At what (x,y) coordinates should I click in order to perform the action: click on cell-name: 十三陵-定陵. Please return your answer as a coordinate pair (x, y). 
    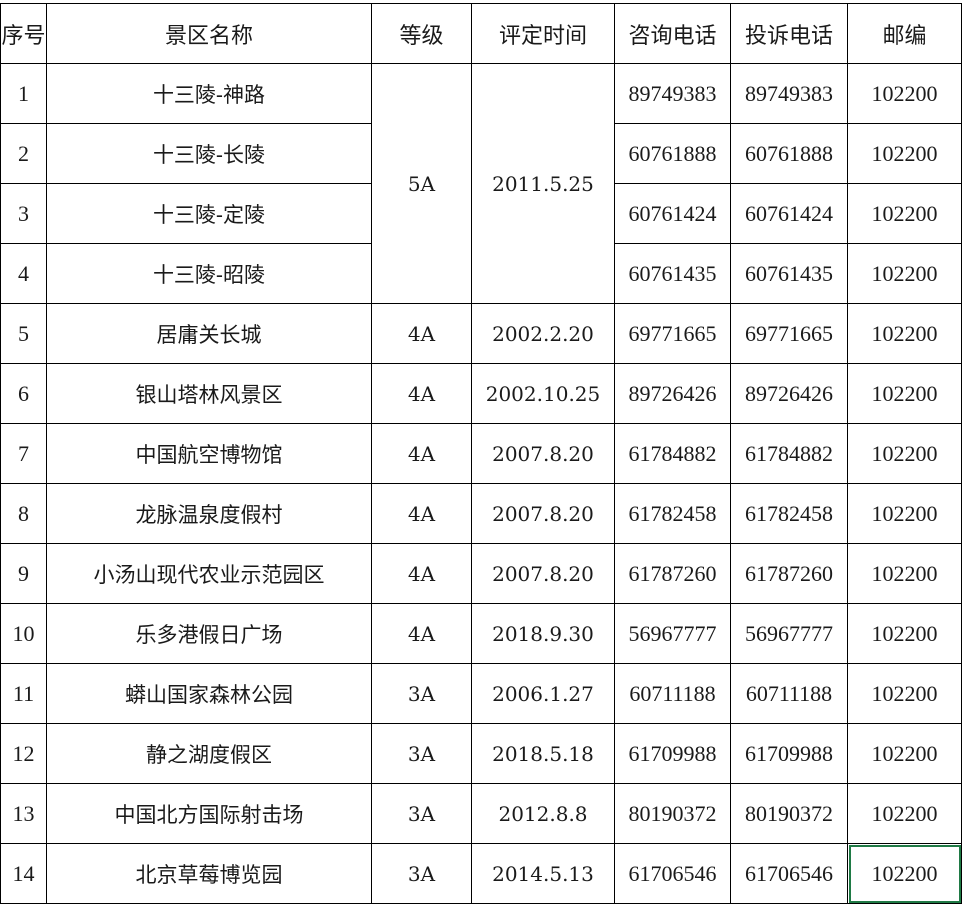
    Looking at the image, I should click on (209, 213).